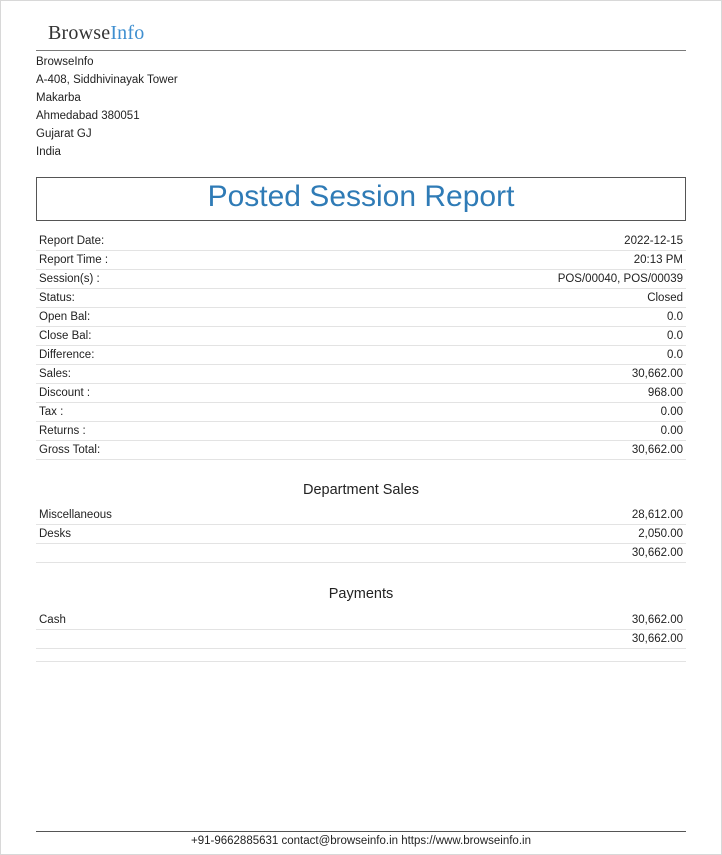  I want to click on summary-row-report-time: Report Time : 20:13 PM, so click(361, 260).